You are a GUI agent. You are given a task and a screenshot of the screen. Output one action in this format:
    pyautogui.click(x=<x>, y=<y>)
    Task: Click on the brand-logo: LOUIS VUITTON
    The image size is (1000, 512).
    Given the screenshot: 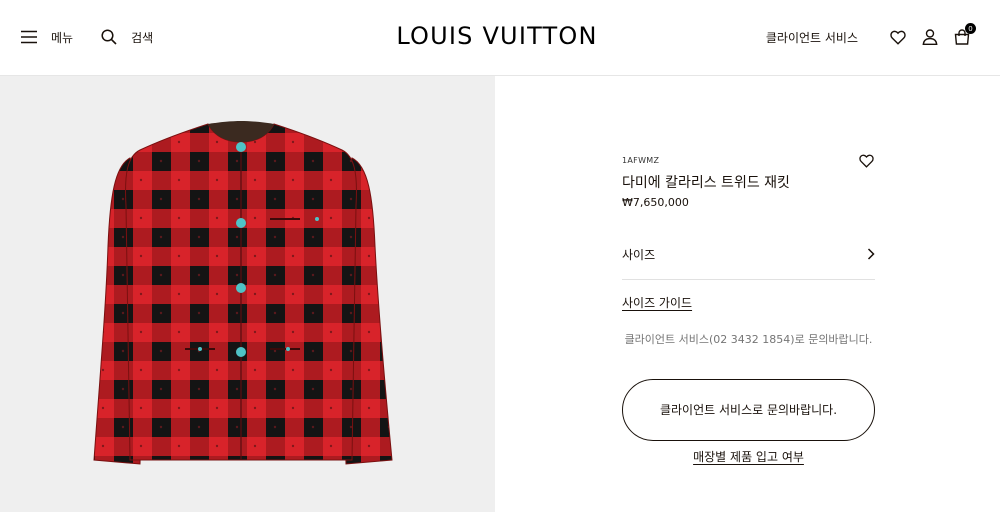 What is the action you would take?
    pyautogui.click(x=497, y=36)
    